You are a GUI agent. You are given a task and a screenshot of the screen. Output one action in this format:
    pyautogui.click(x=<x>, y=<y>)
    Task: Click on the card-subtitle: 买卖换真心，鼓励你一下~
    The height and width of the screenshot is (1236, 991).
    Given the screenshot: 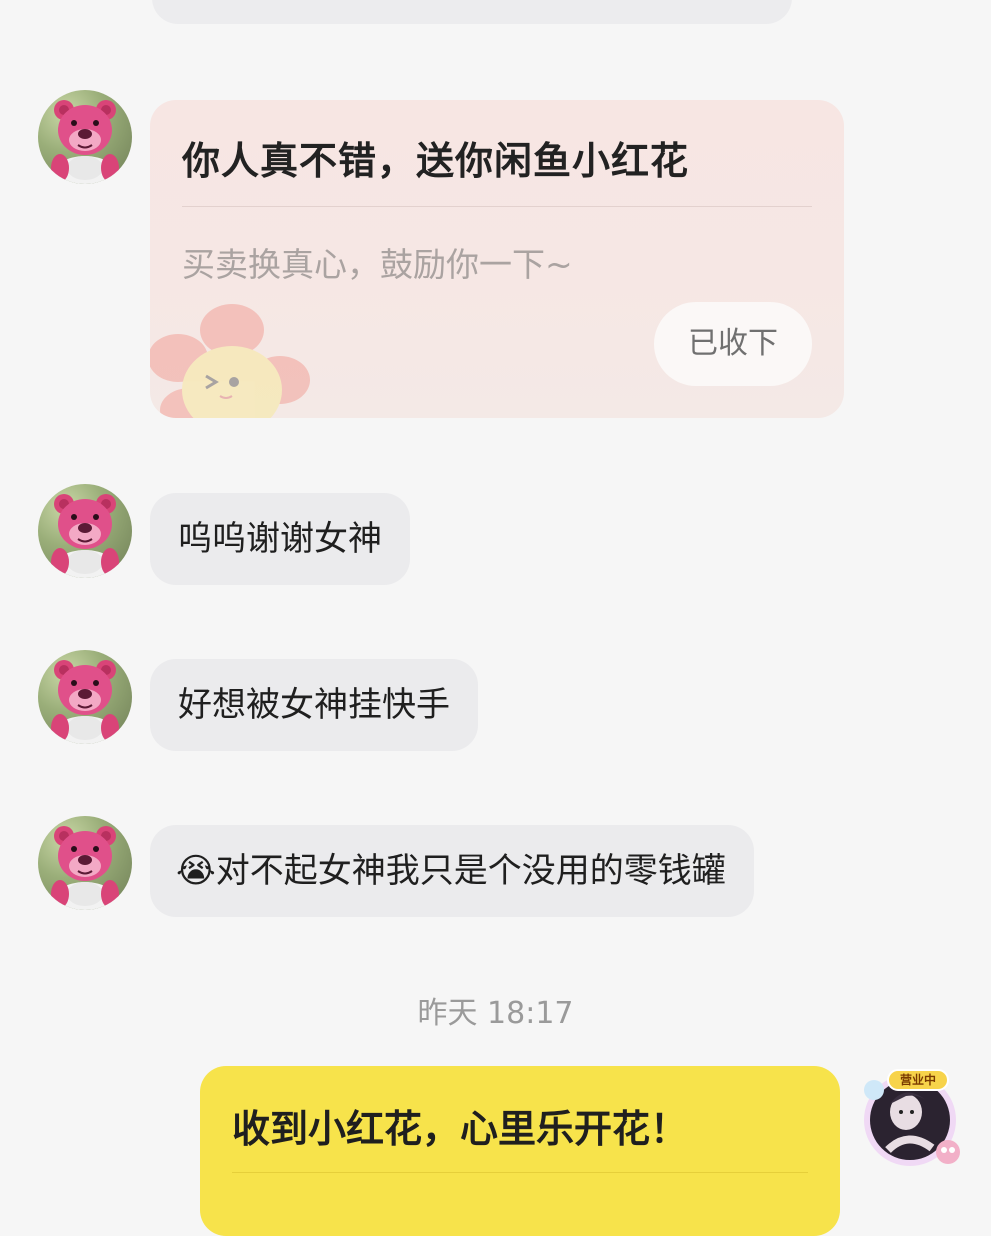 What is the action you would take?
    pyautogui.click(x=377, y=264)
    